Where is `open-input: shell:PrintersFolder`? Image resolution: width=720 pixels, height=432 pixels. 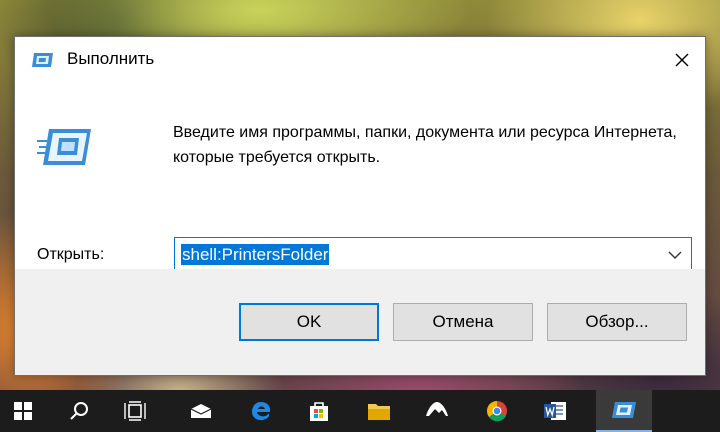
open-input: shell:PrintersFolder is located at coordinates (255, 254).